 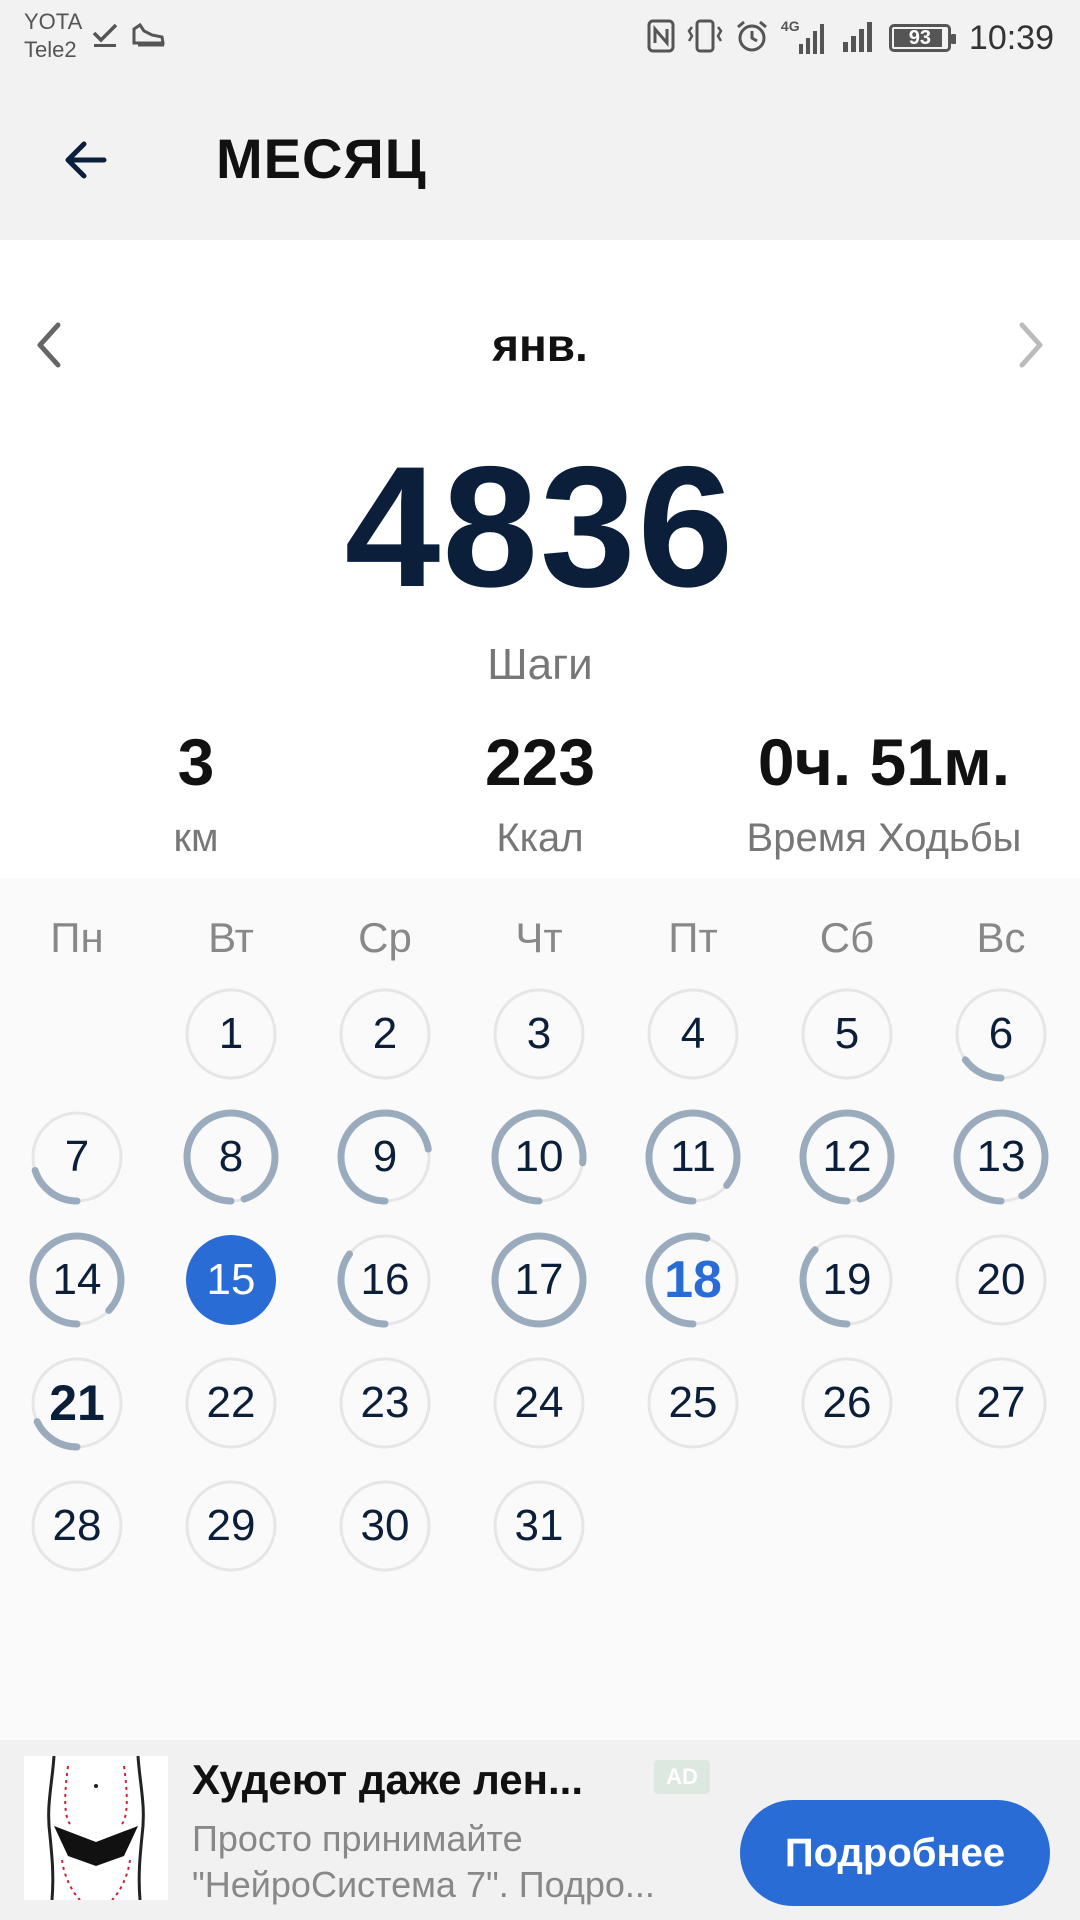 I want to click on weekday-label: Вт, so click(x=231, y=937).